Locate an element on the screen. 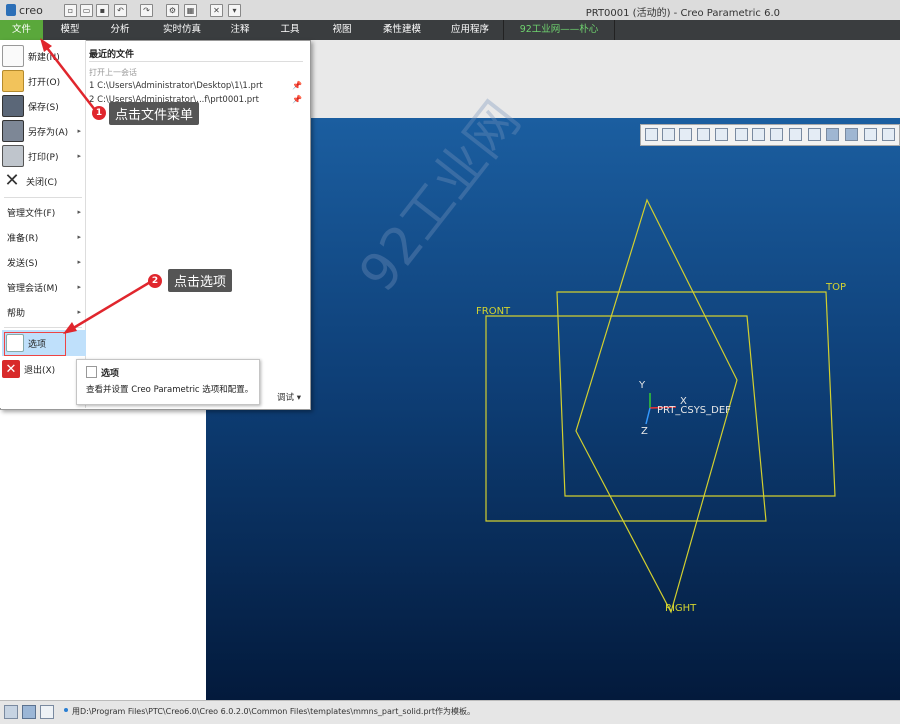 This screenshot has height=724, width=900. message-bullet-icon is located at coordinates (66, 710).